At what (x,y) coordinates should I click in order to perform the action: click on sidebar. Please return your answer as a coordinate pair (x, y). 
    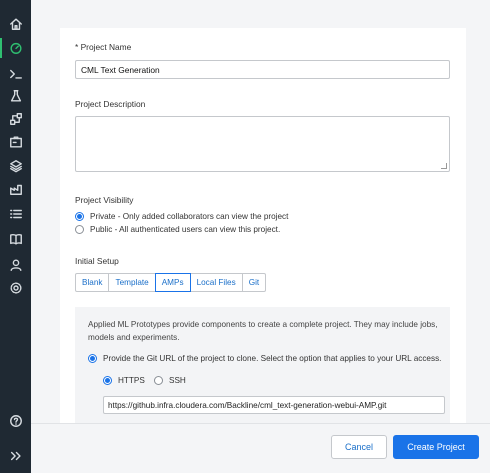
    Looking at the image, I should click on (15, 236).